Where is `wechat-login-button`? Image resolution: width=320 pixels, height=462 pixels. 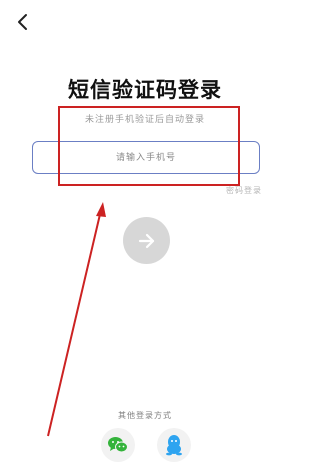
wechat-login-button is located at coordinates (118, 445).